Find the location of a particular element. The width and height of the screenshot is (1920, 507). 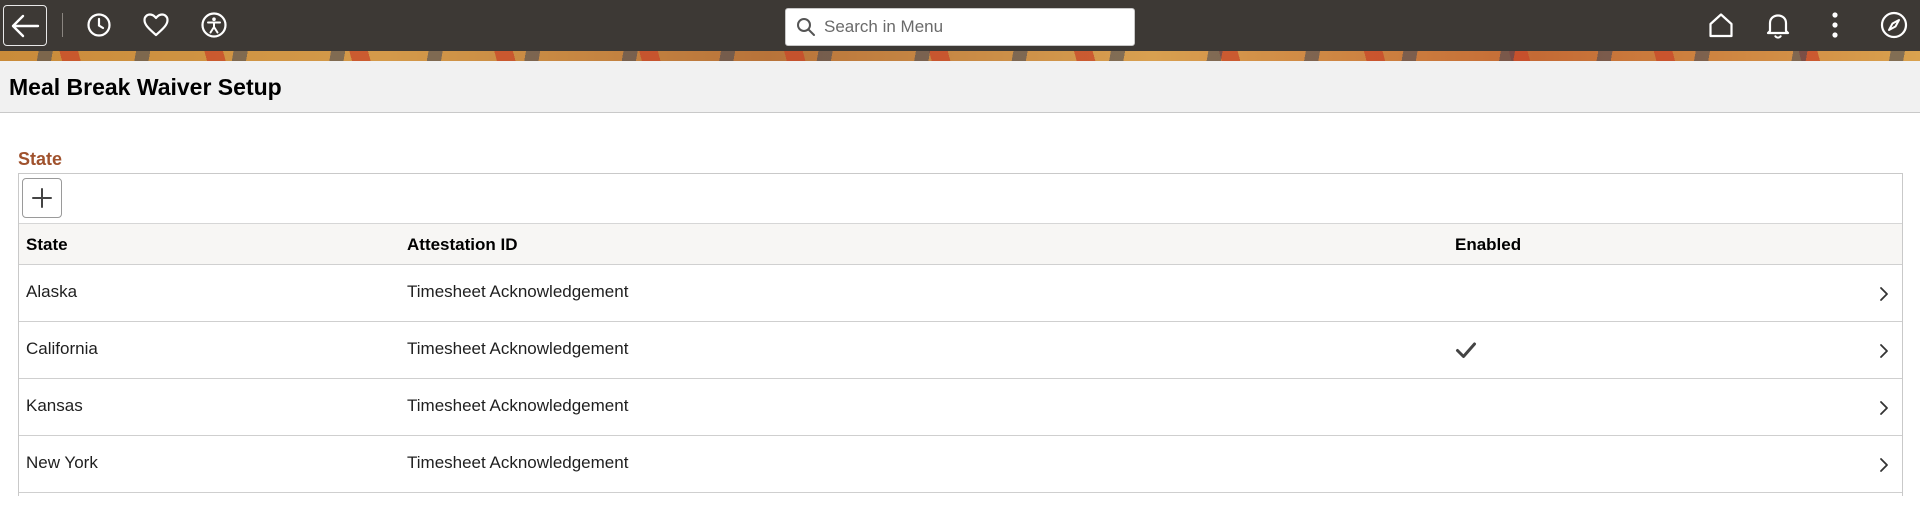

grid-section-label: State is located at coordinates (40, 159).